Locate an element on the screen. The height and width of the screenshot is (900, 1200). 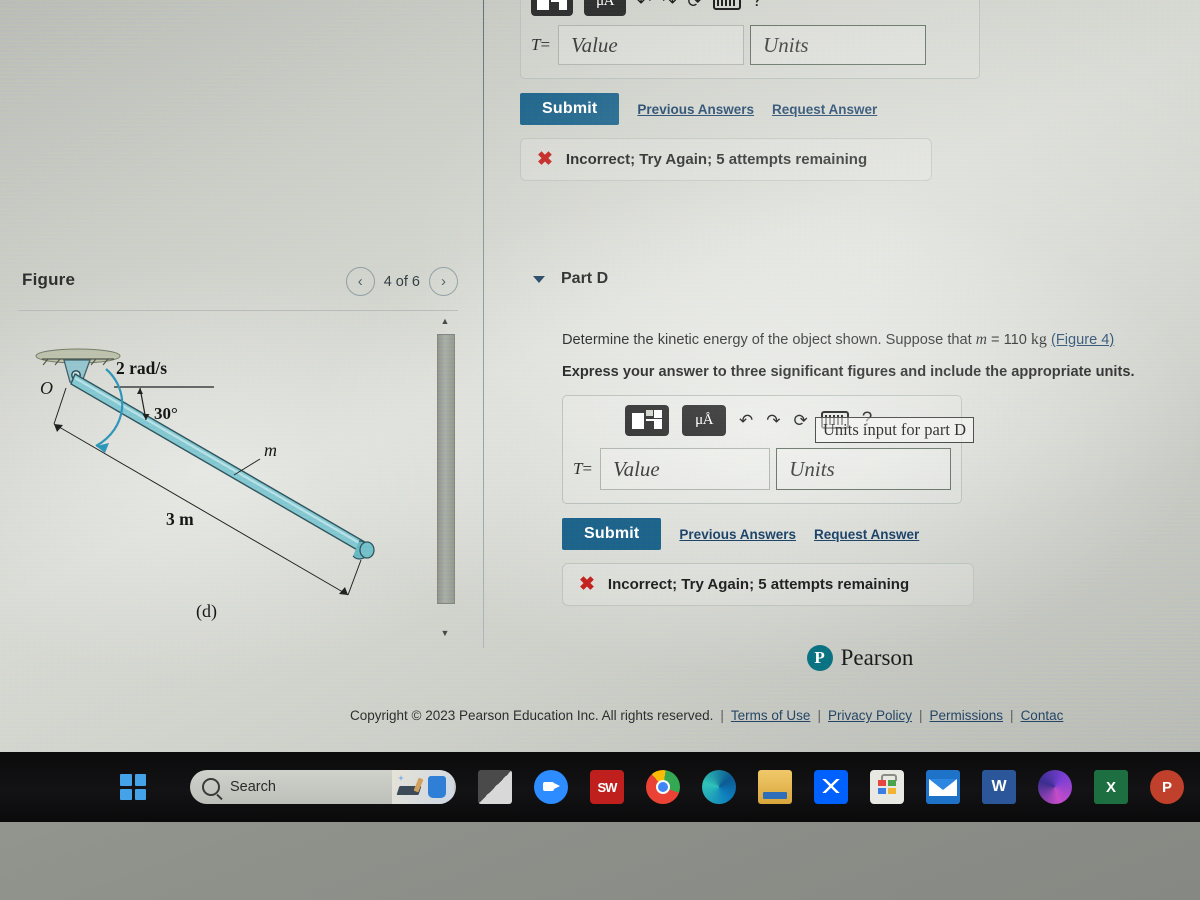
error-x-icon: ✖ is located at coordinates (587, 585).